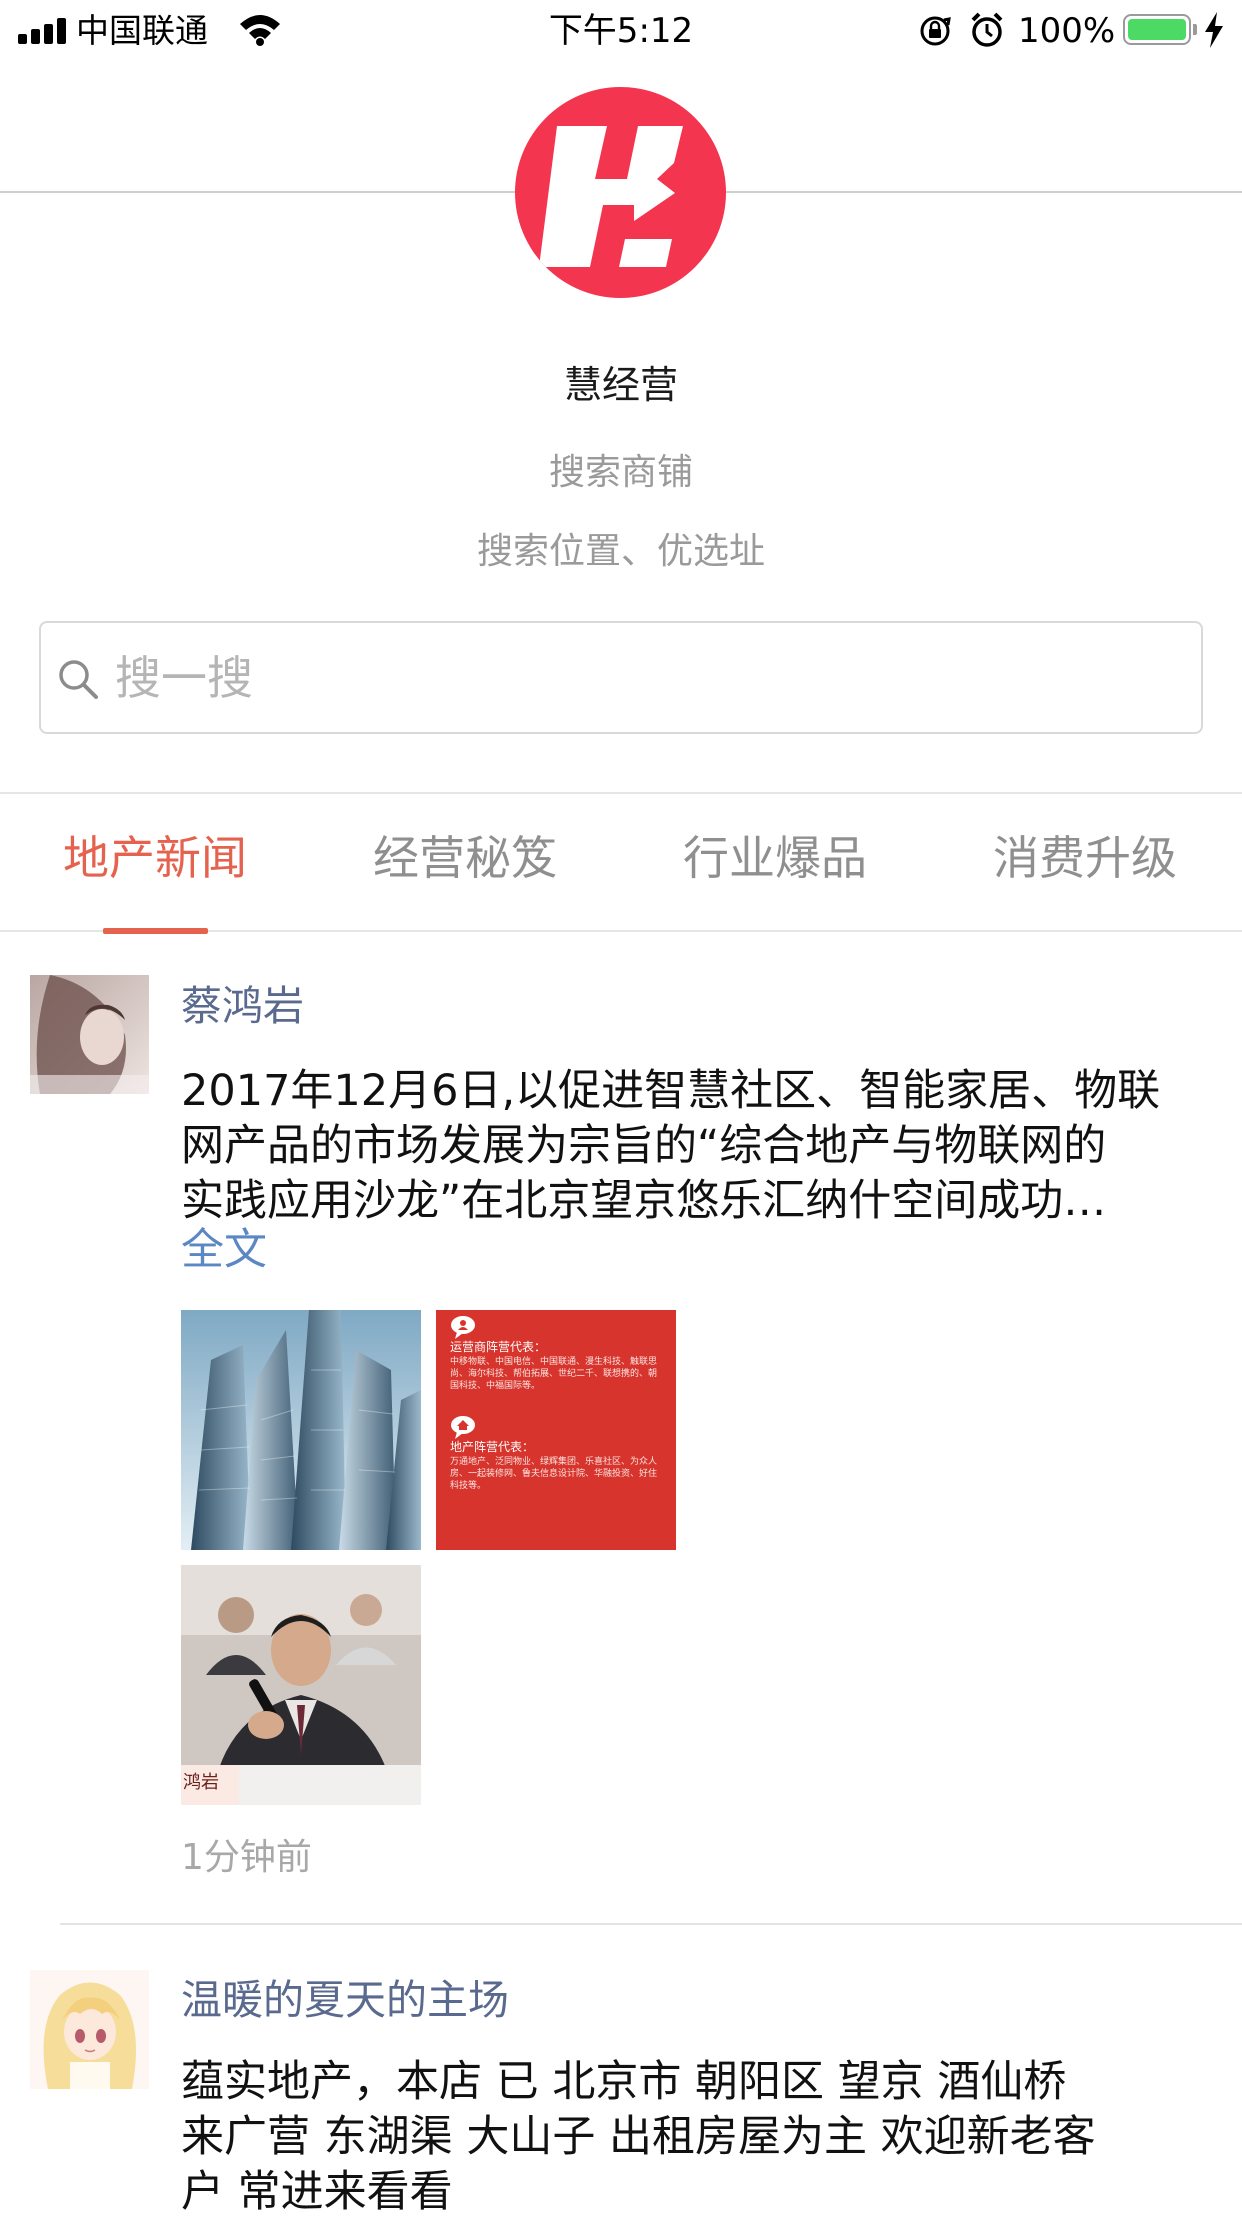 Image resolution: width=1242 pixels, height=2220 pixels. Describe the element at coordinates (498, 1347) in the screenshot. I see `poster-heading-operators: 运营商阵营代表：` at that location.